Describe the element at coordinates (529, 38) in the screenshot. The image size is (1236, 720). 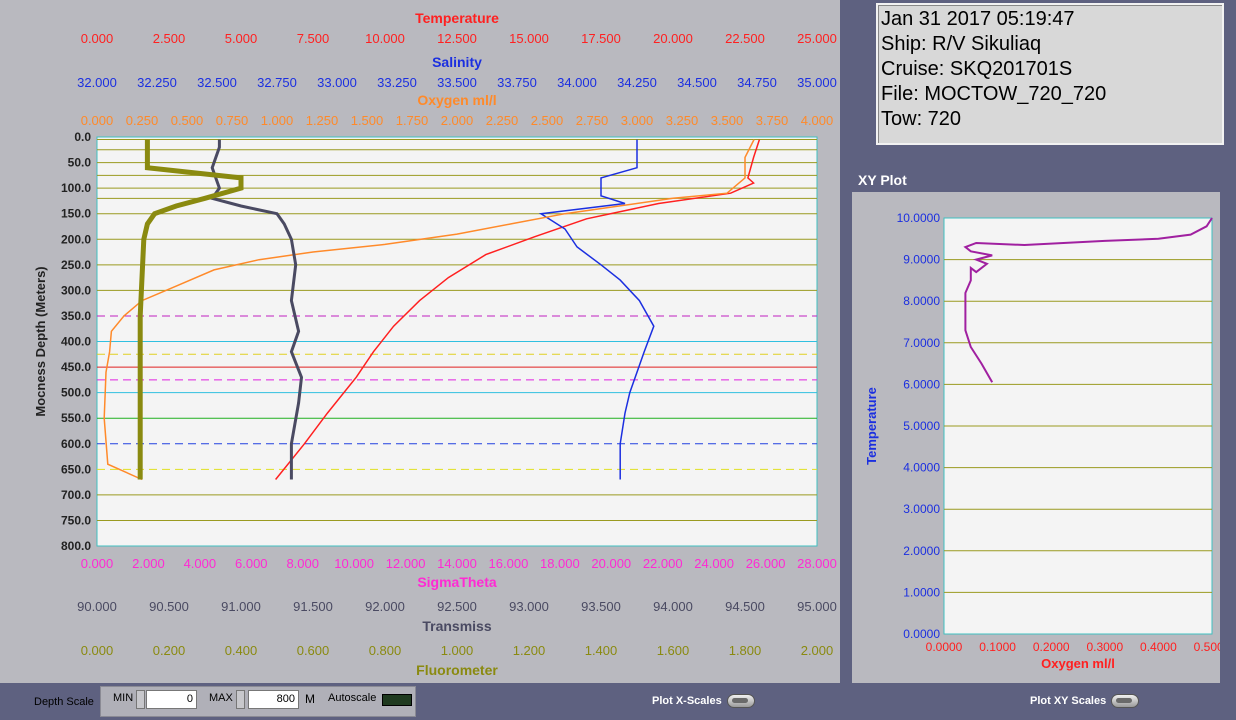
I see `top-axis-tick: 15.000` at that location.